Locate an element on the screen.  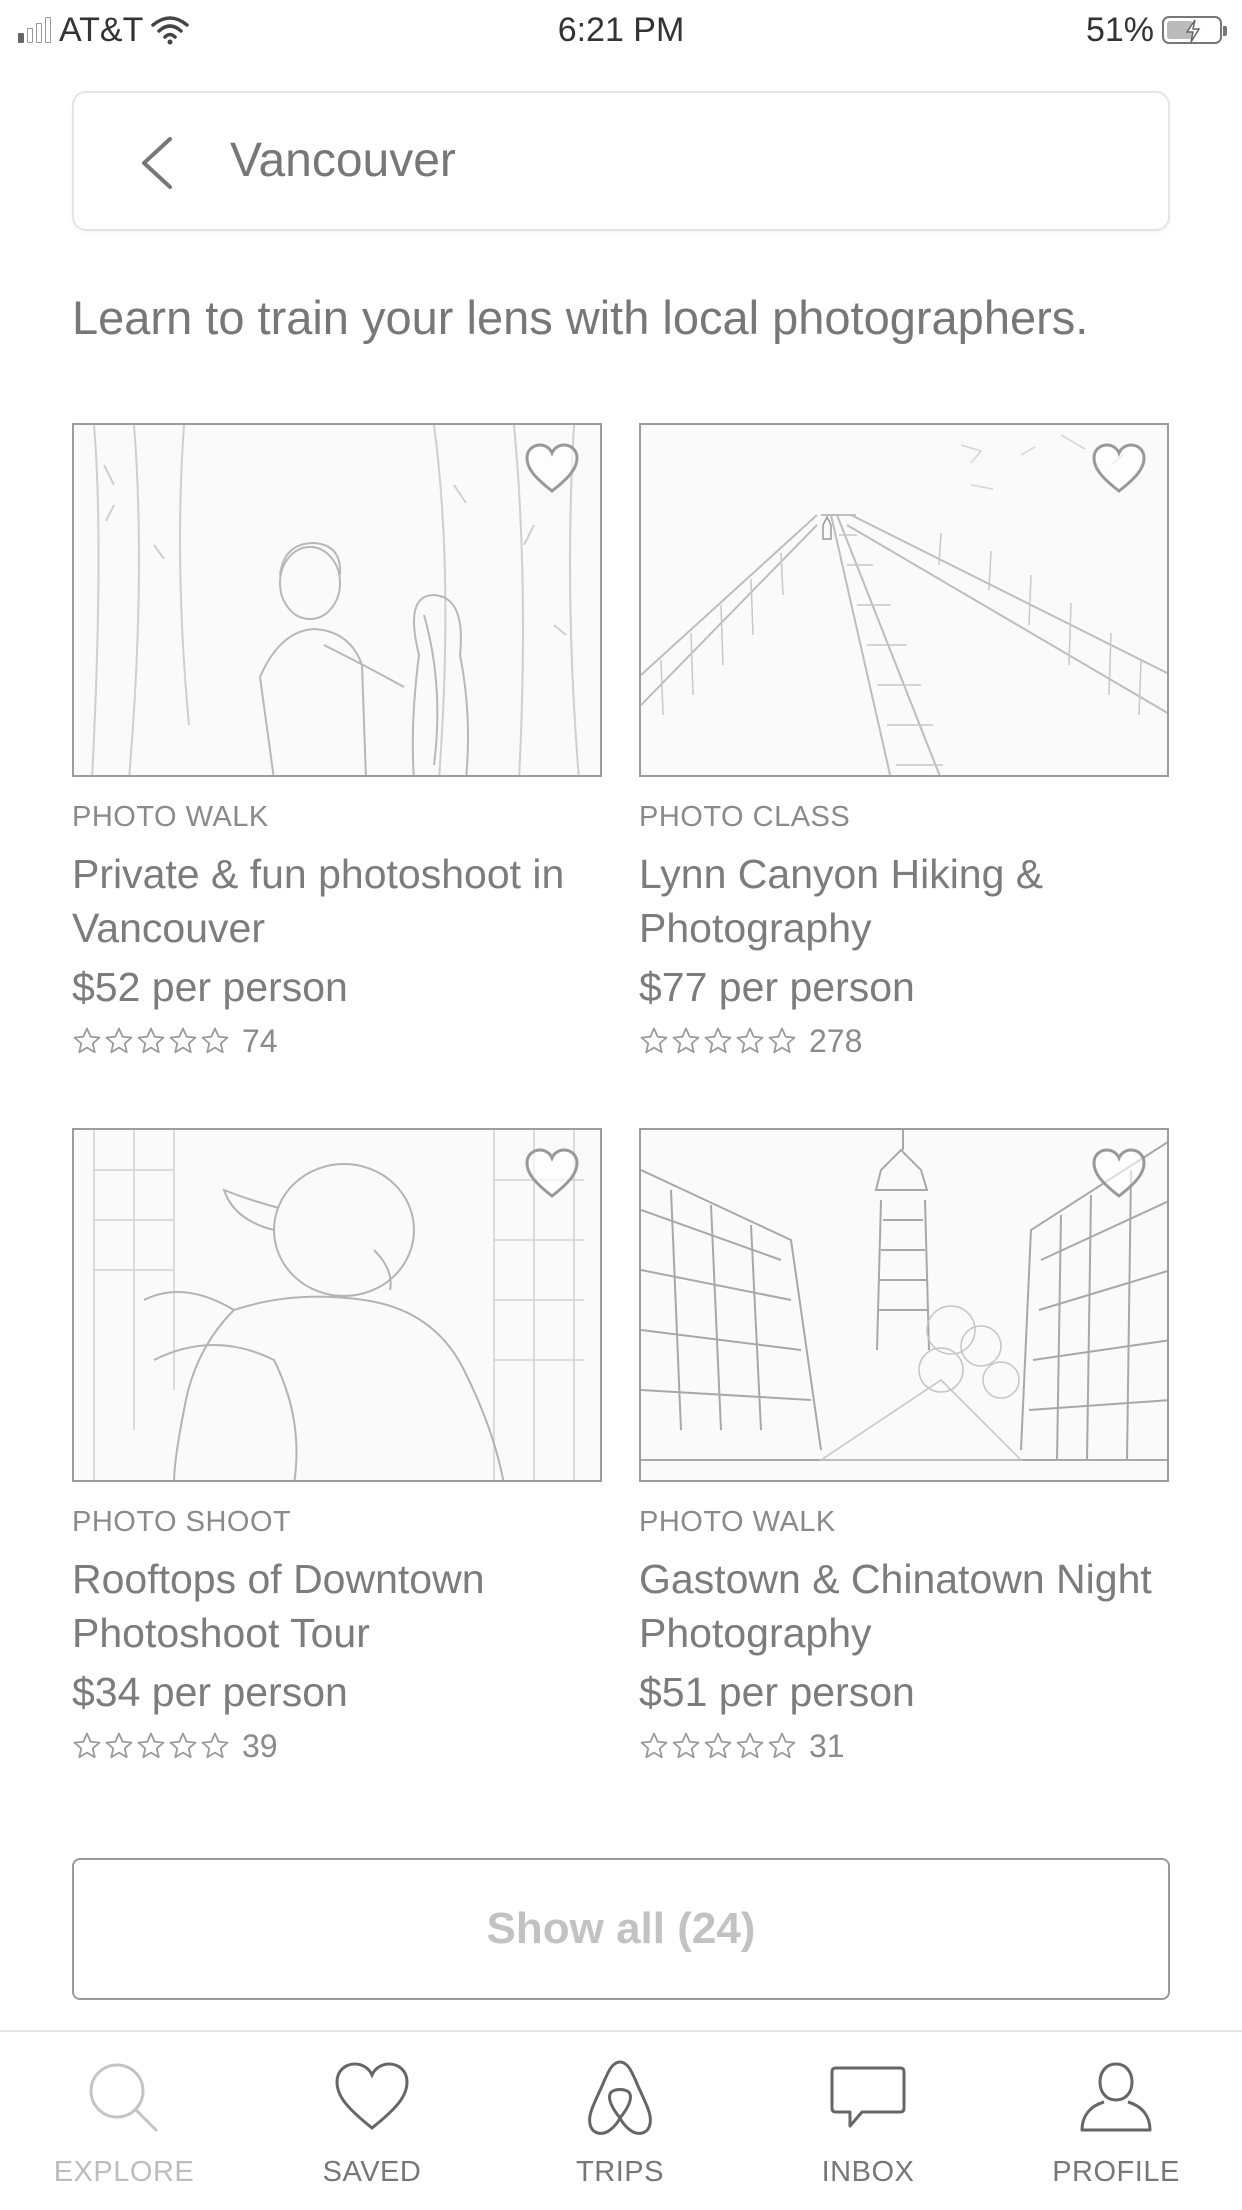
experience-category: PHOTO CLASS is located at coordinates (745, 817).